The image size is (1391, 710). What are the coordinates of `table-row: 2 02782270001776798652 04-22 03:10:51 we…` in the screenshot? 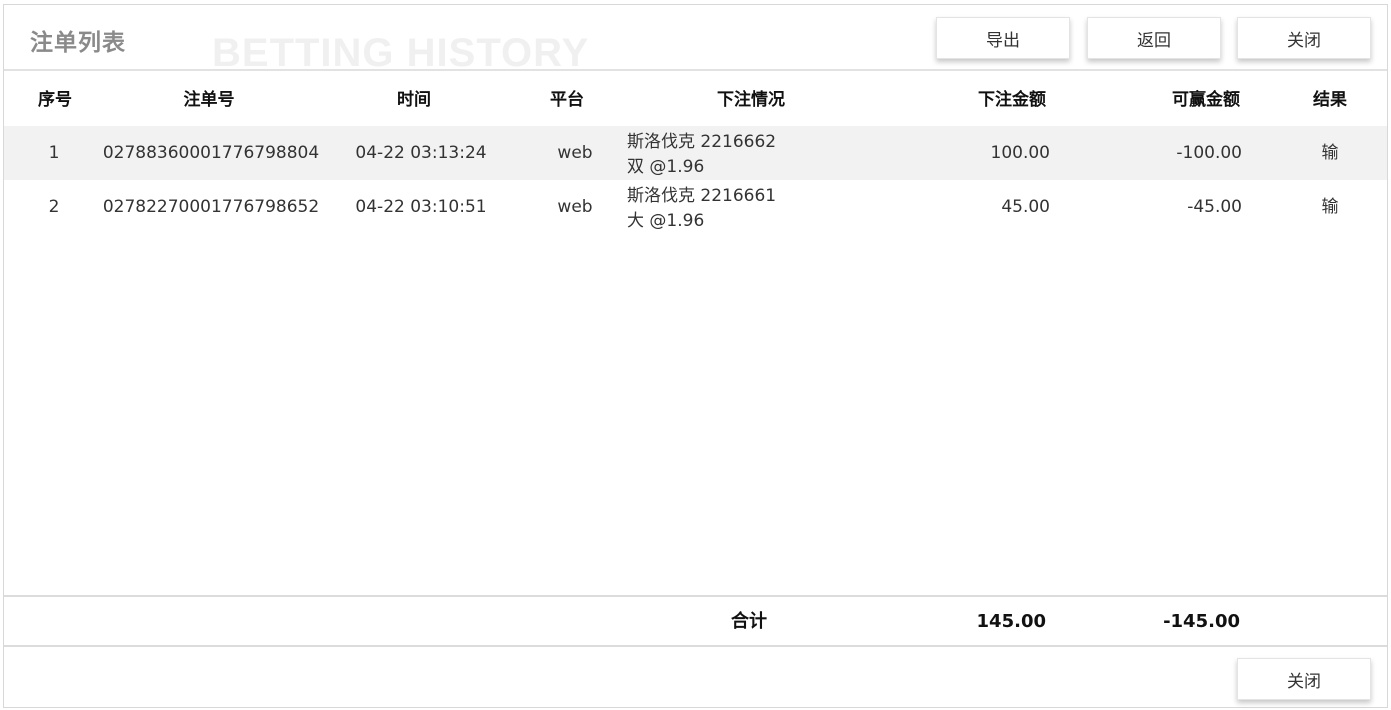 It's located at (695, 207).